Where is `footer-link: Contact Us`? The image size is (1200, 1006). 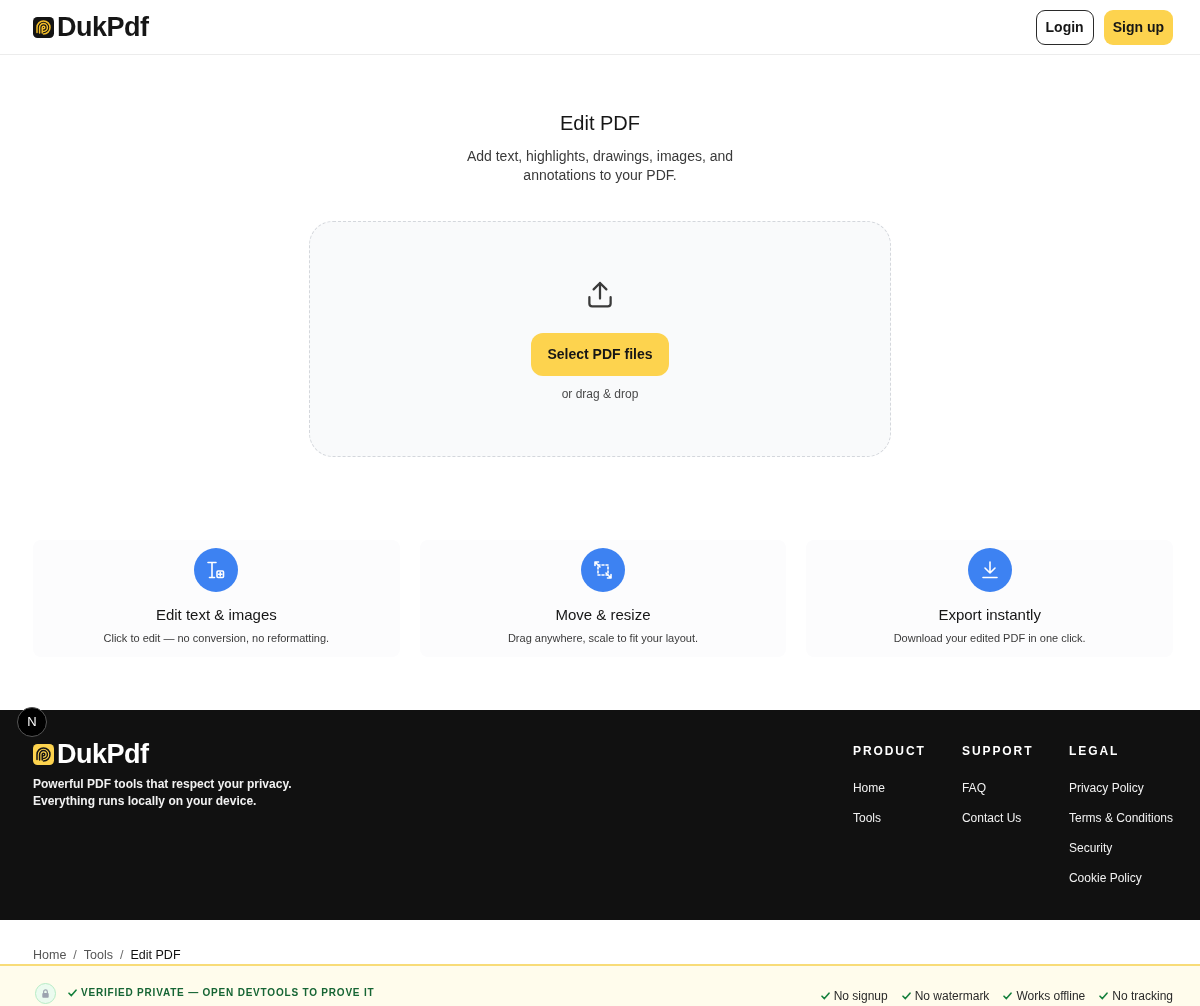
footer-link: Contact Us is located at coordinates (1015, 818).